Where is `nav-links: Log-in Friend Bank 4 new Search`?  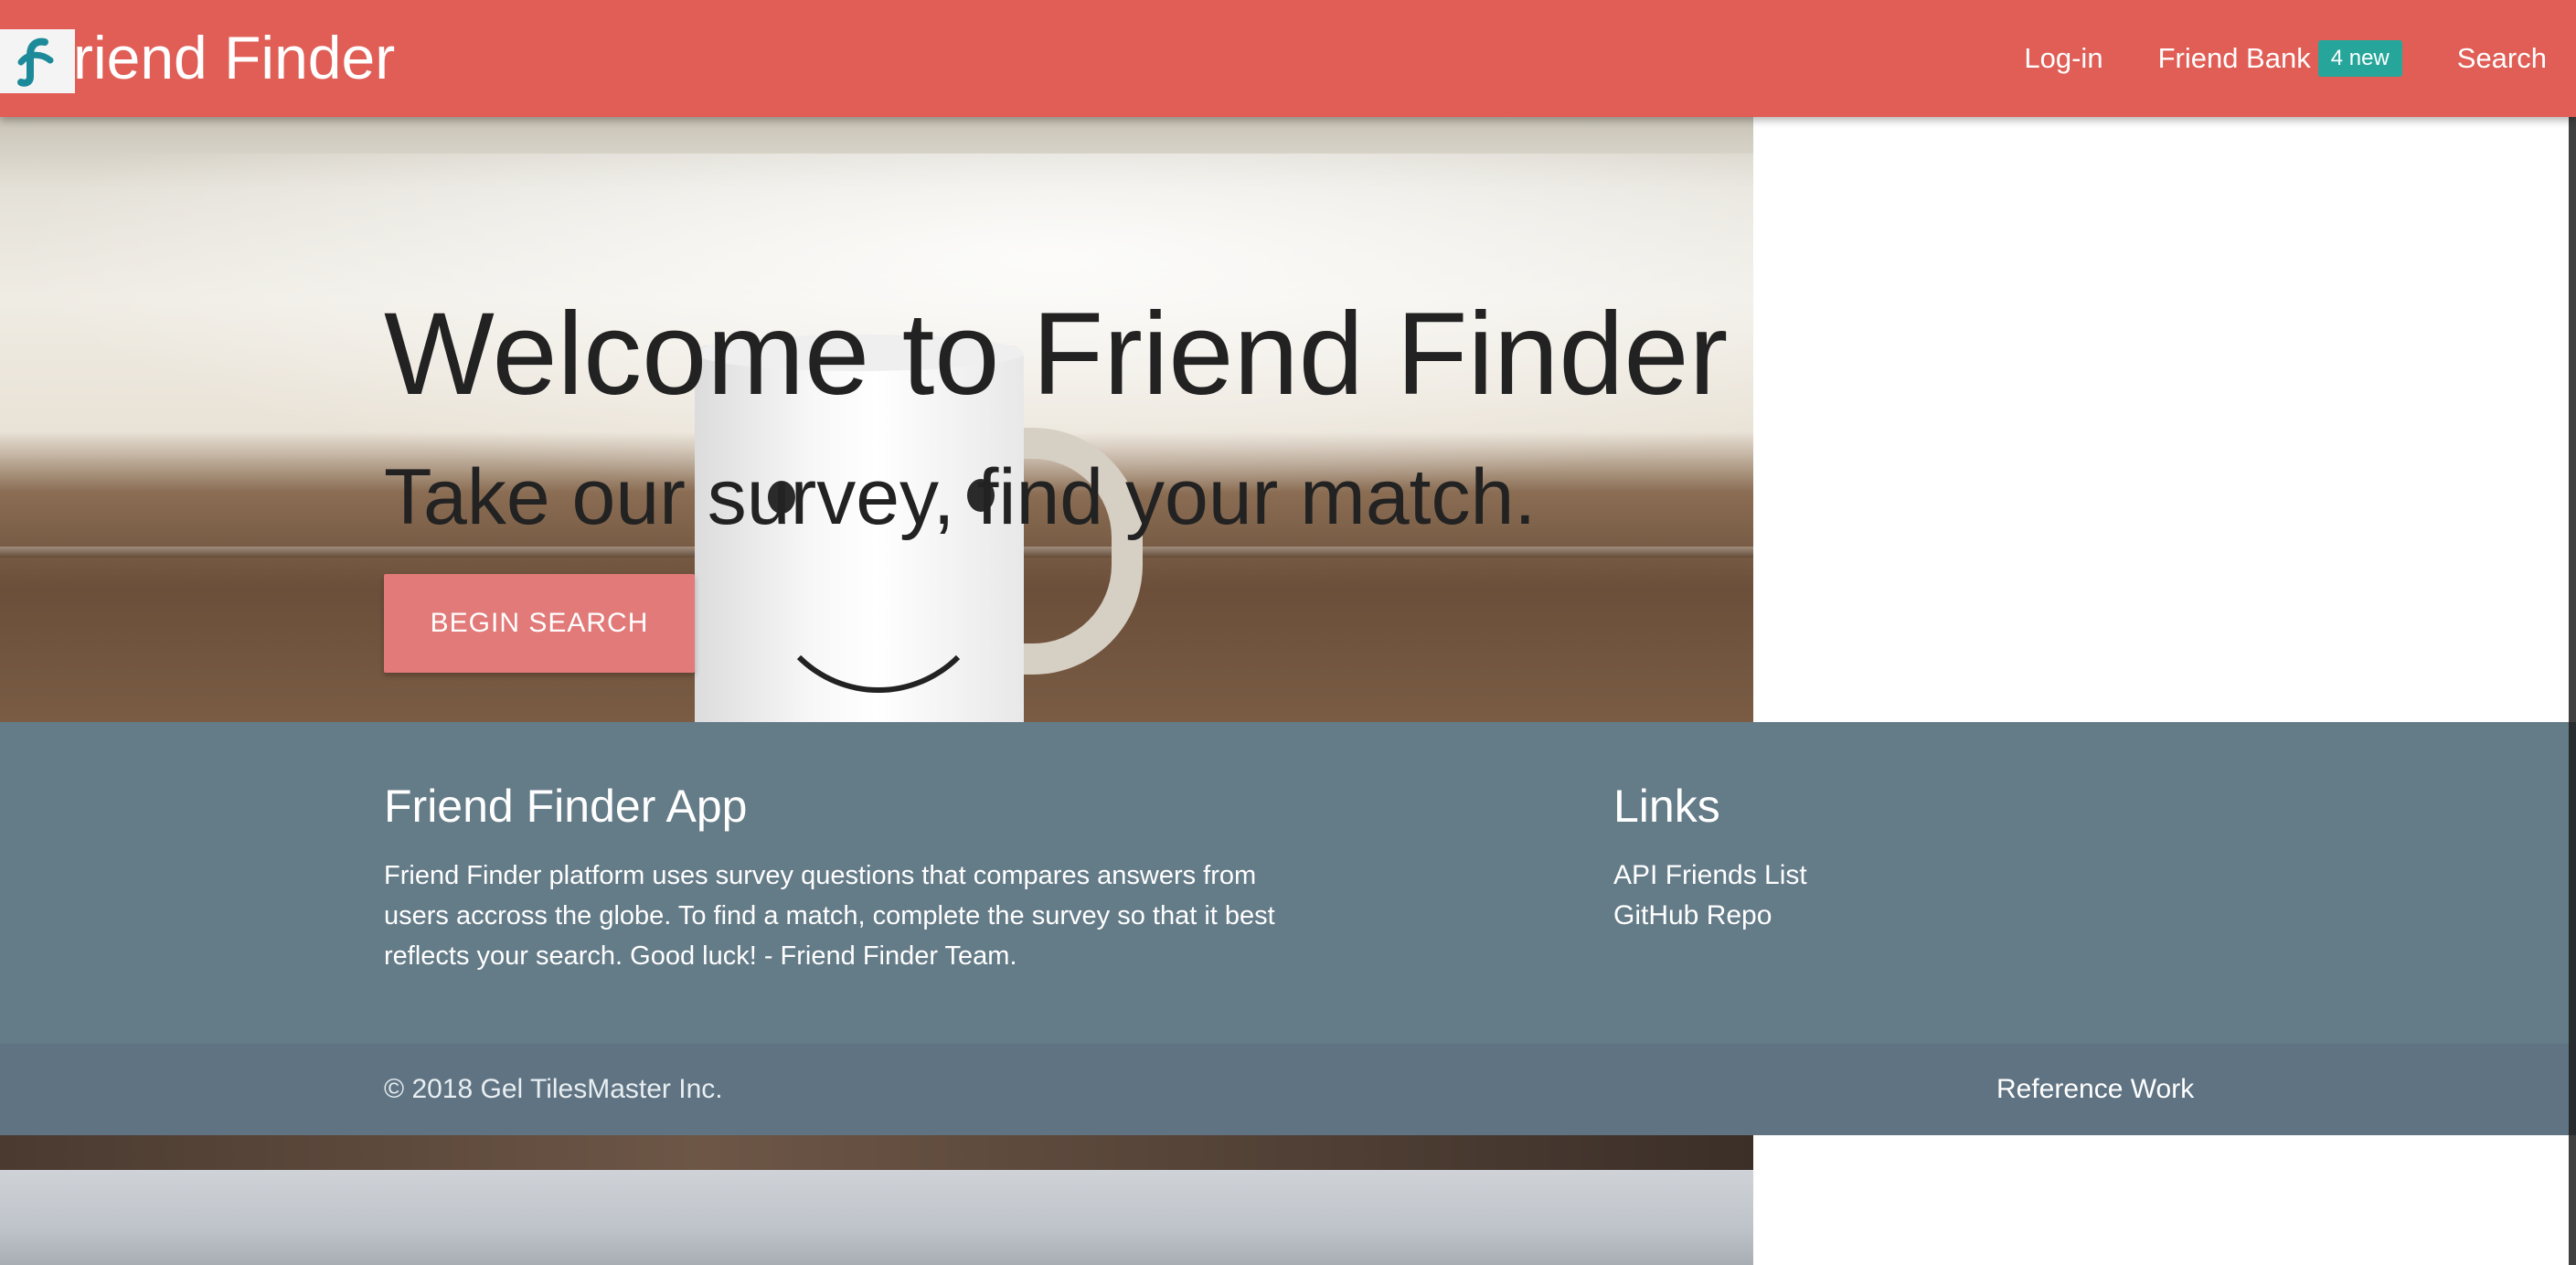
nav-links: Log-in Friend Bank 4 new Search is located at coordinates (2258, 58).